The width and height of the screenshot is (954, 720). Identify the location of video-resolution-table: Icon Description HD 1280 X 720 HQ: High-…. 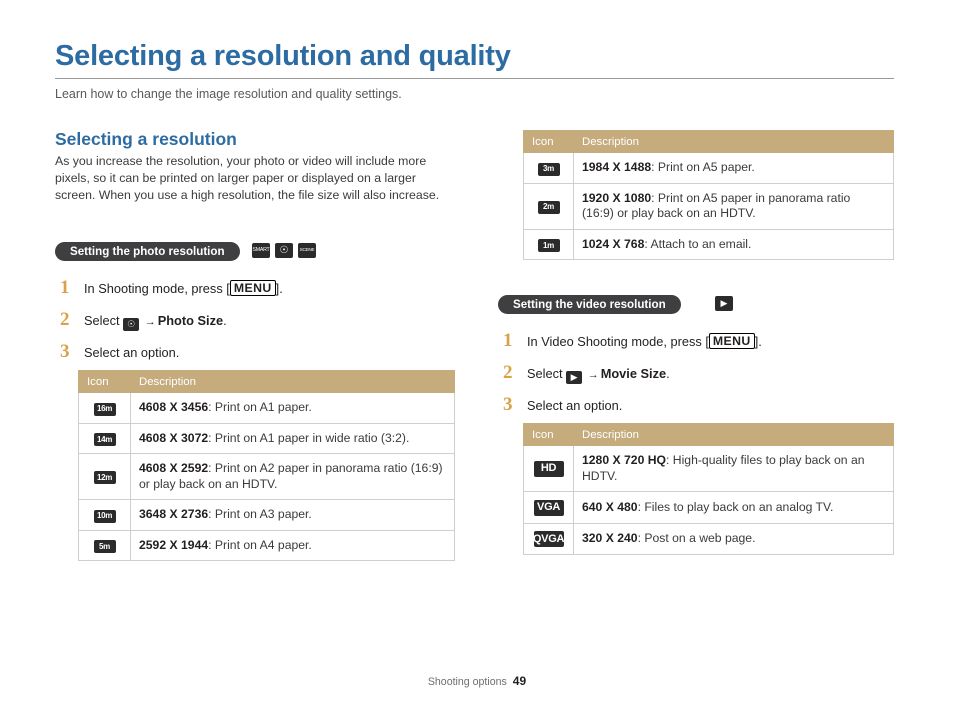
(708, 489).